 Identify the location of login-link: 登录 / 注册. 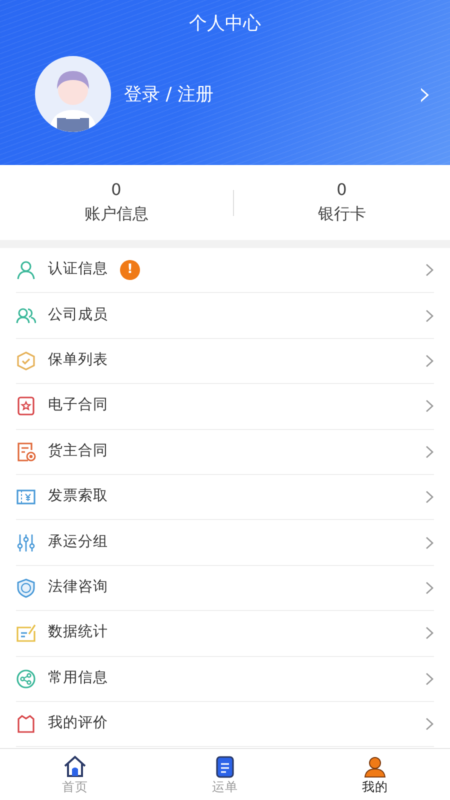
(271, 94).